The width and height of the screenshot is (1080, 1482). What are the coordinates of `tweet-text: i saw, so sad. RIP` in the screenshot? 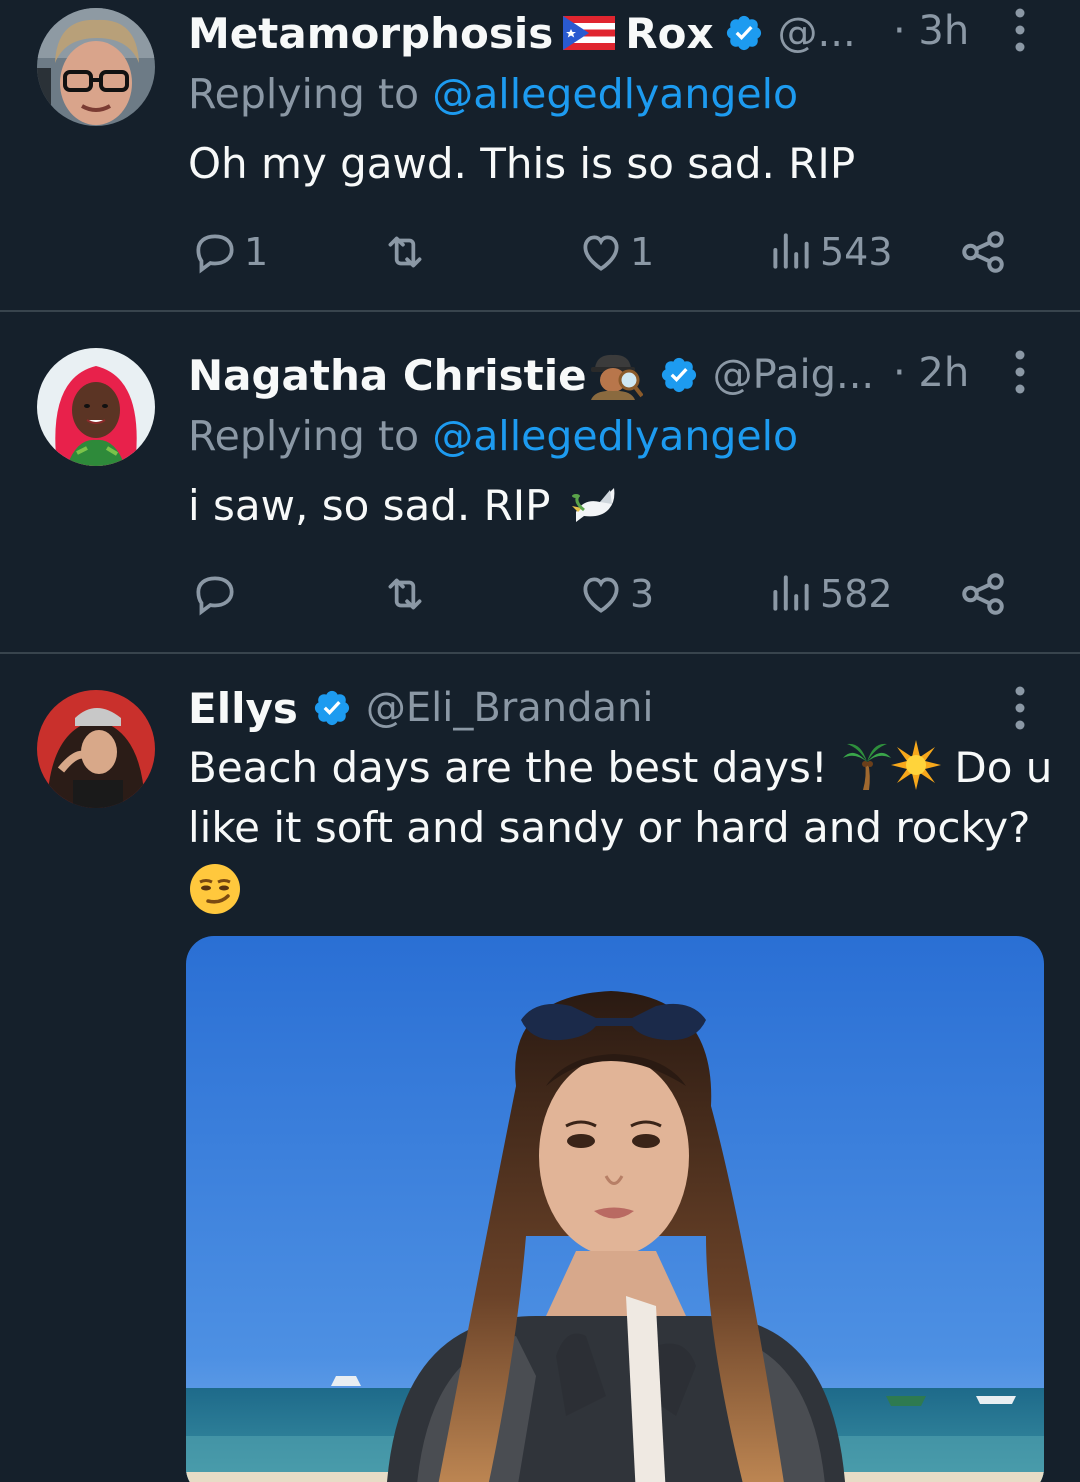 It's located at (369, 505).